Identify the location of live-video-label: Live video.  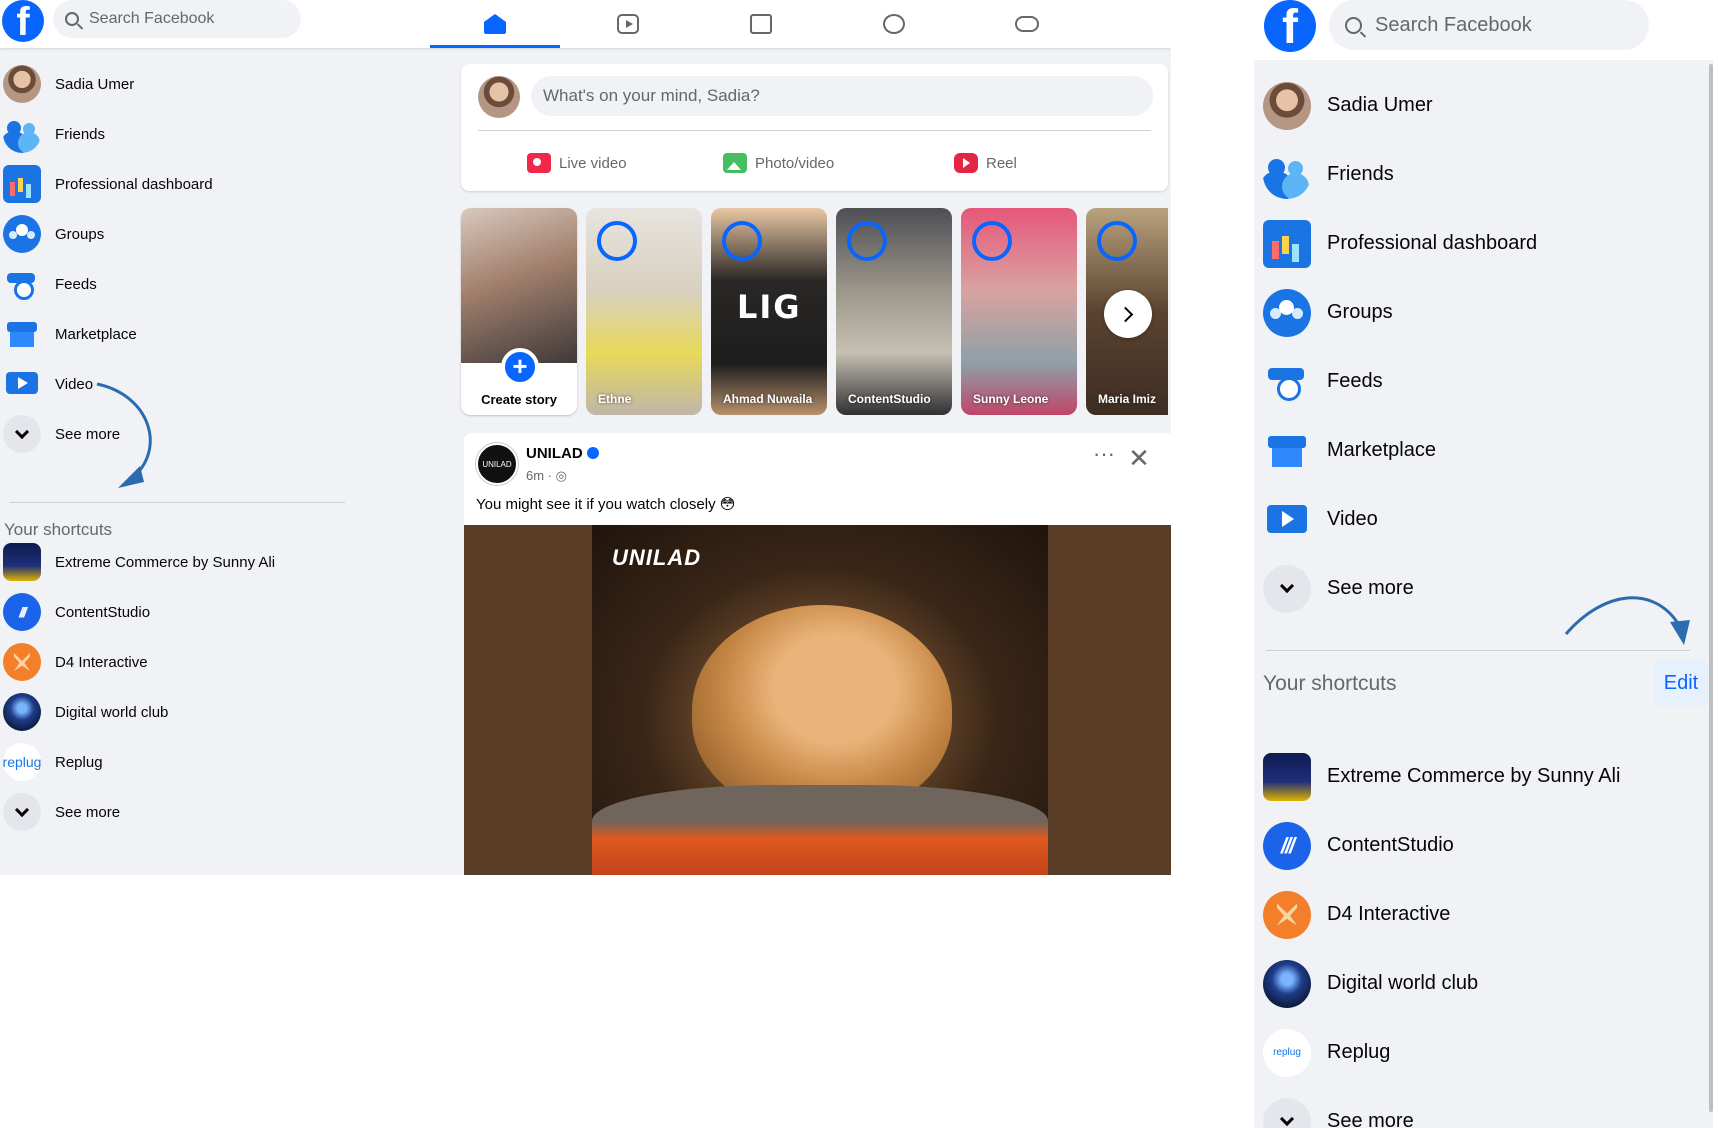
(593, 163).